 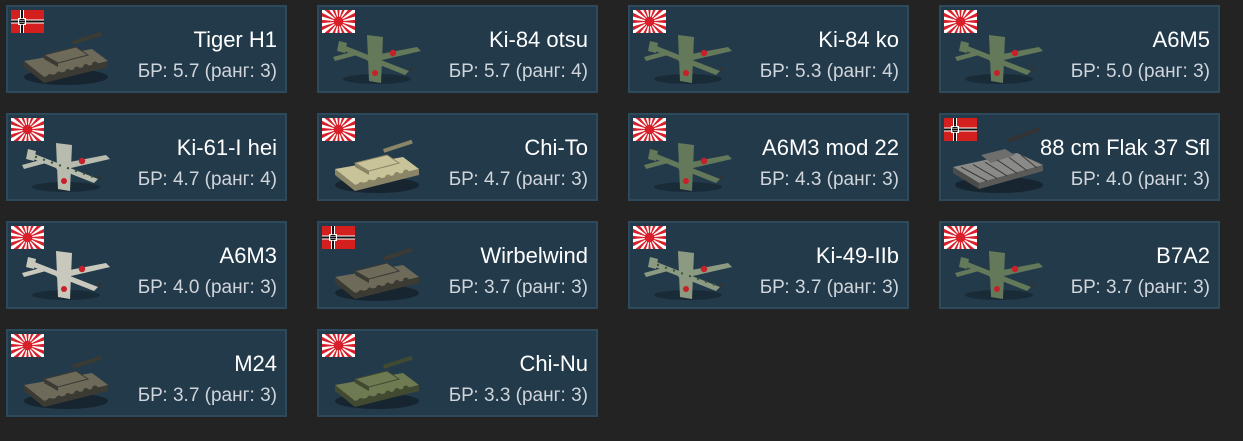 I want to click on vehicle-name: Ki-84 ko, so click(x=858, y=39).